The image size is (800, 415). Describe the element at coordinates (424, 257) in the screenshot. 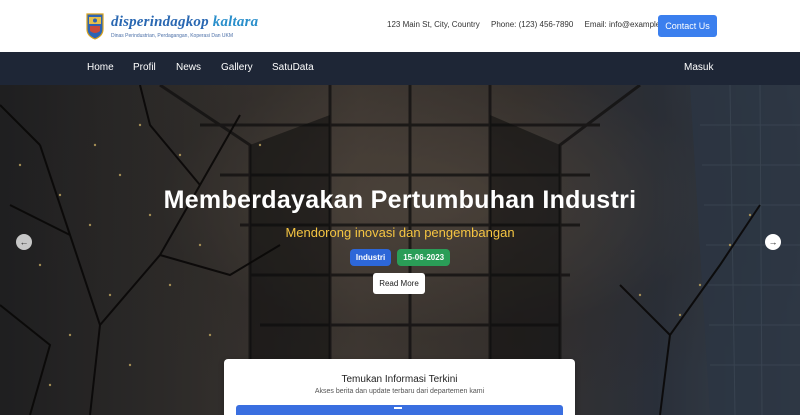

I see `date-badge: 15-06-2023` at that location.